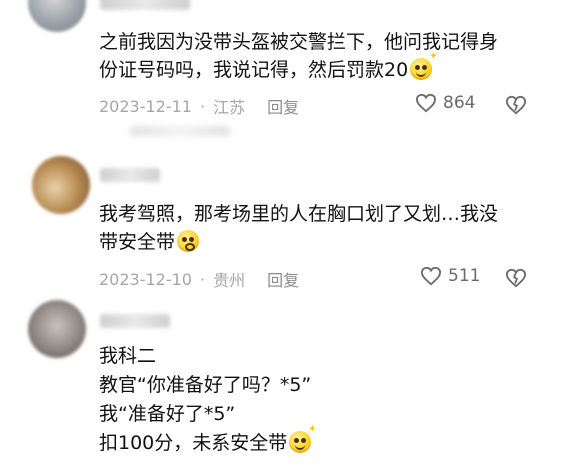 This screenshot has height=473, width=586. I want to click on like-count: 511, so click(464, 276).